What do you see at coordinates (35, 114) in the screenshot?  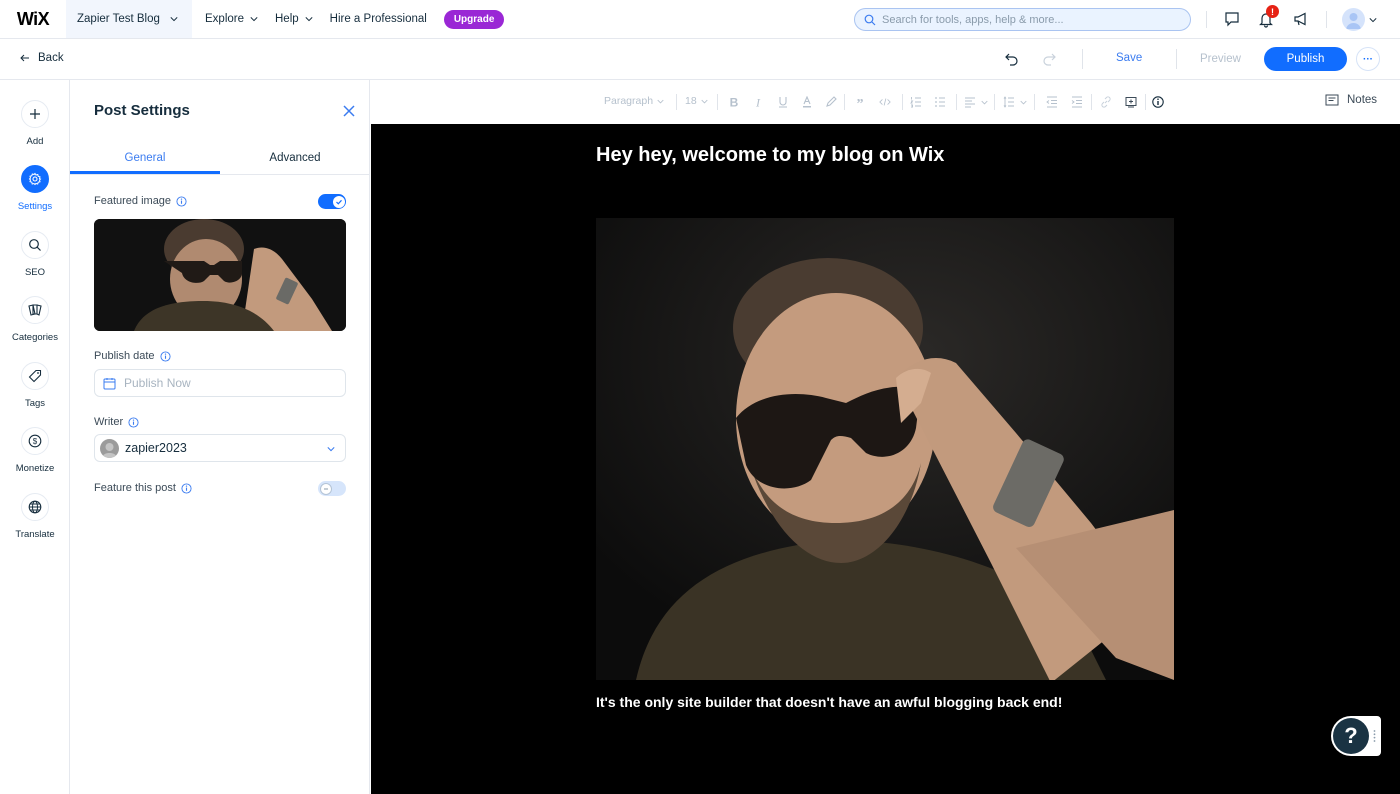 I see `plus-icon` at bounding box center [35, 114].